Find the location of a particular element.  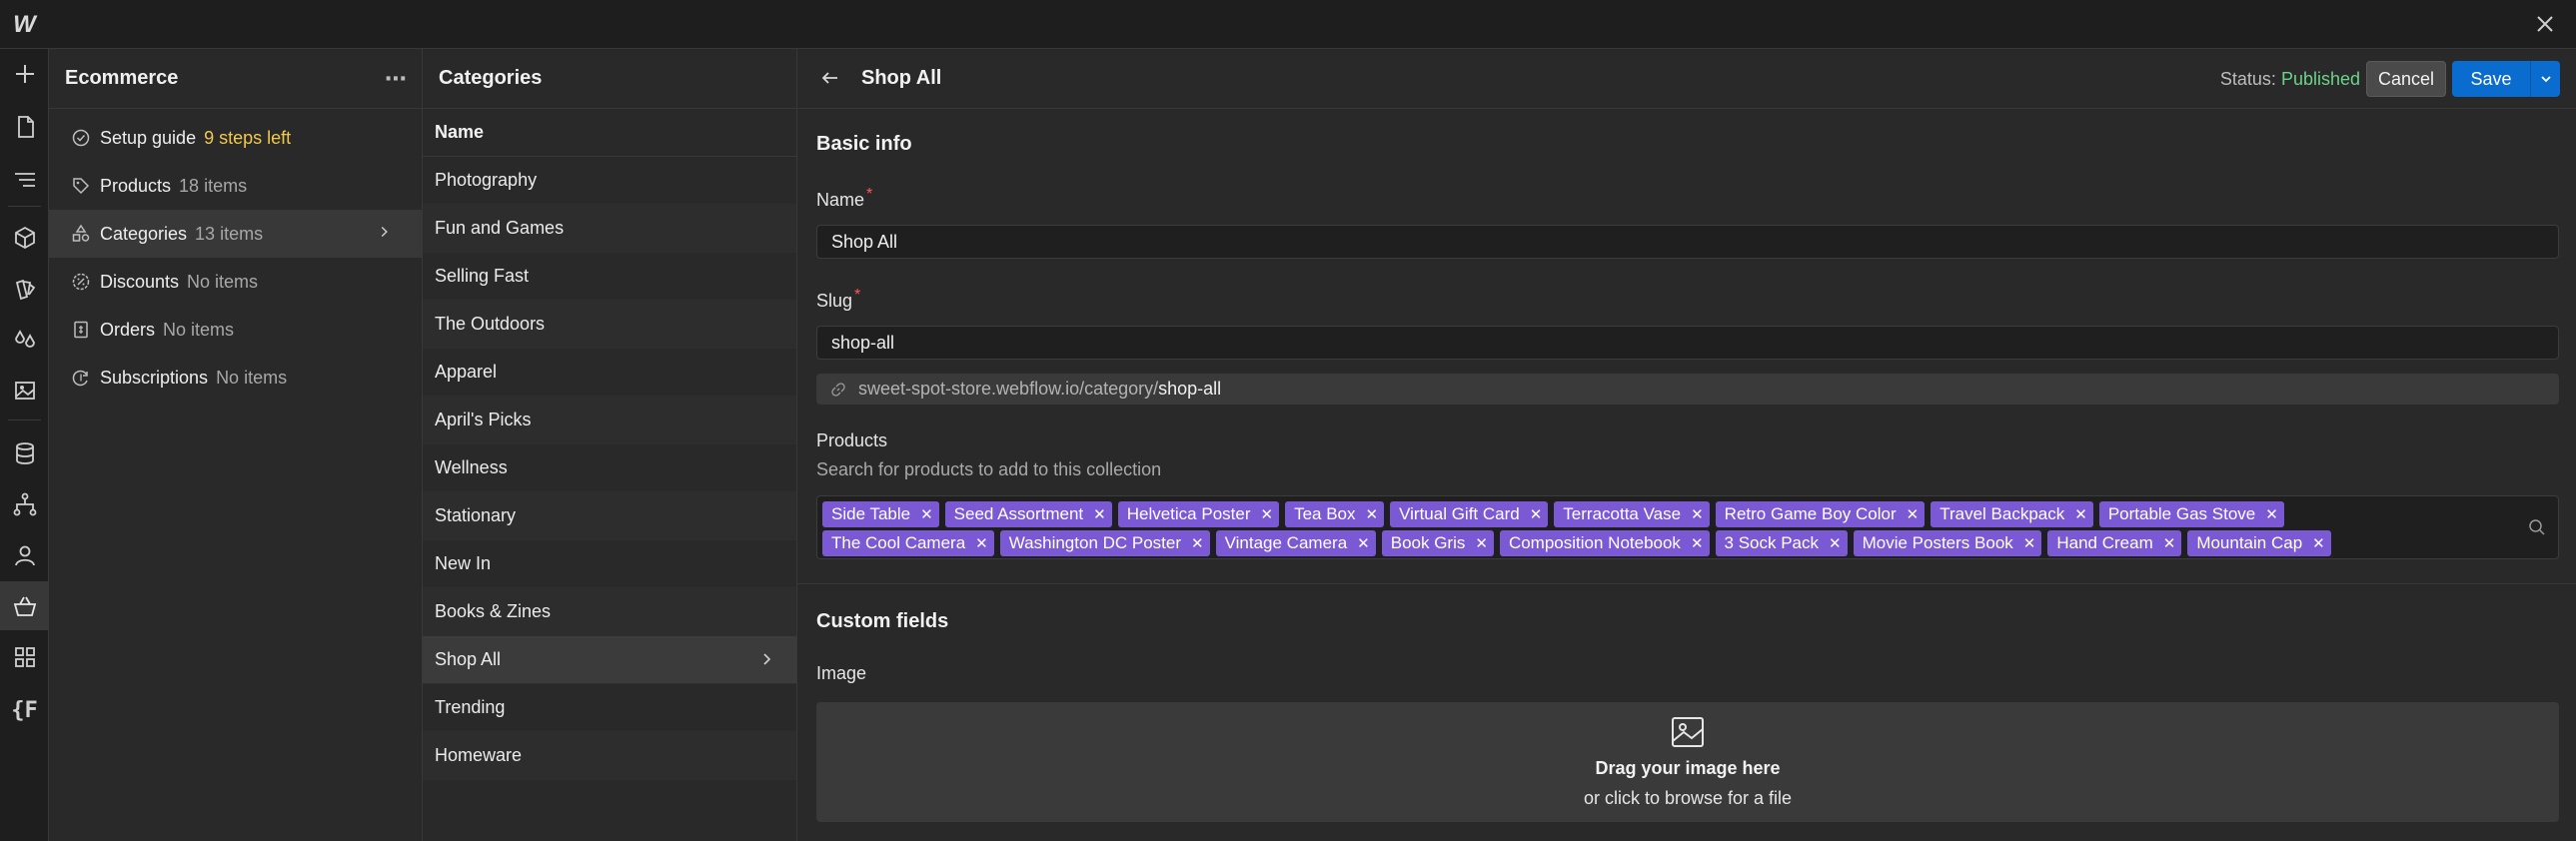

tag-label: Travel Backpack is located at coordinates (2002, 513).